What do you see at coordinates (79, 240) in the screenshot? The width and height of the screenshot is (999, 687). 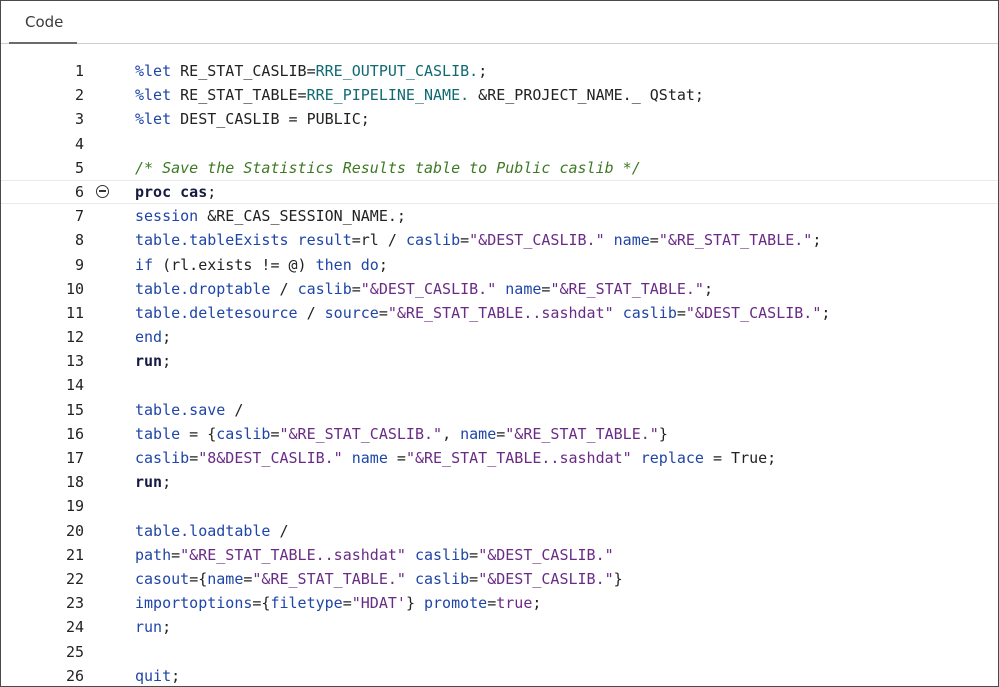 I see `line-number: 8` at bounding box center [79, 240].